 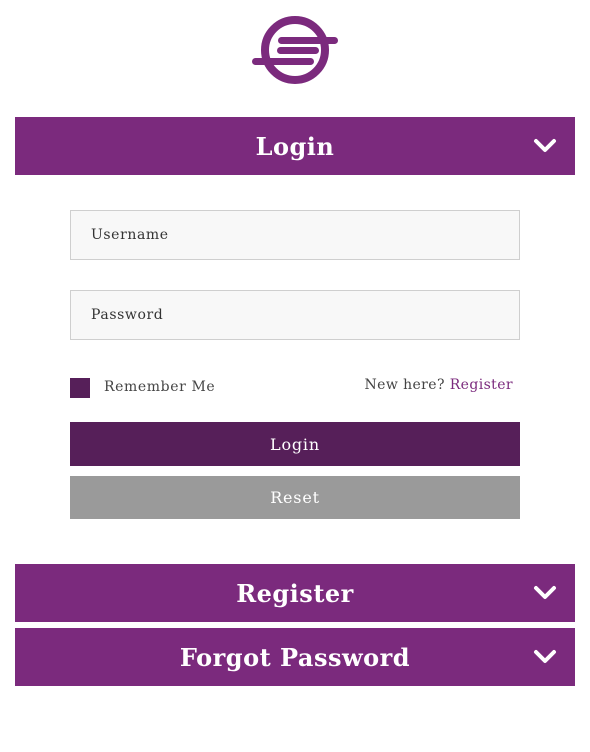 I want to click on register-link: Register, so click(x=481, y=385).